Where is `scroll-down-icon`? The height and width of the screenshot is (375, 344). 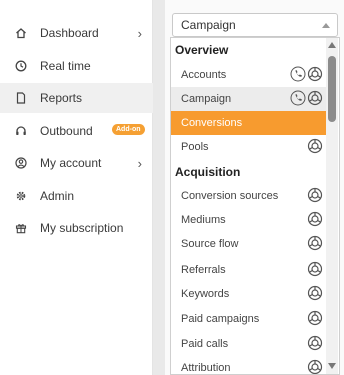 scroll-down-icon is located at coordinates (332, 366).